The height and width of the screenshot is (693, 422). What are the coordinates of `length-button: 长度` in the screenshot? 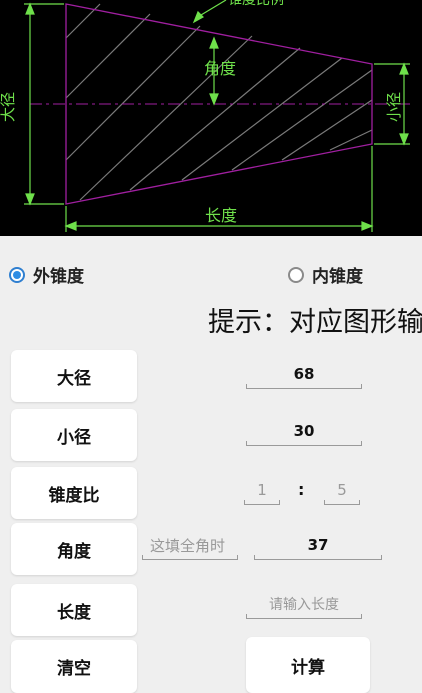 It's located at (74, 610).